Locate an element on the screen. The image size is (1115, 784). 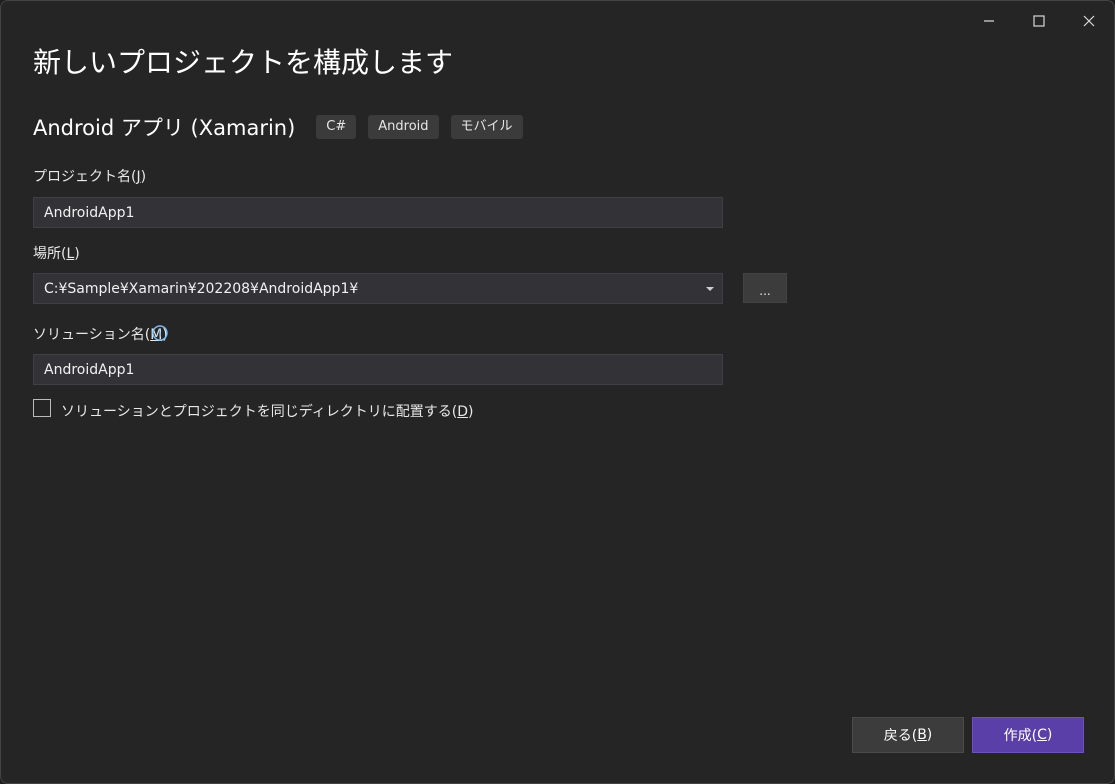
create-label-text: 作成( is located at coordinates (1020, 736).